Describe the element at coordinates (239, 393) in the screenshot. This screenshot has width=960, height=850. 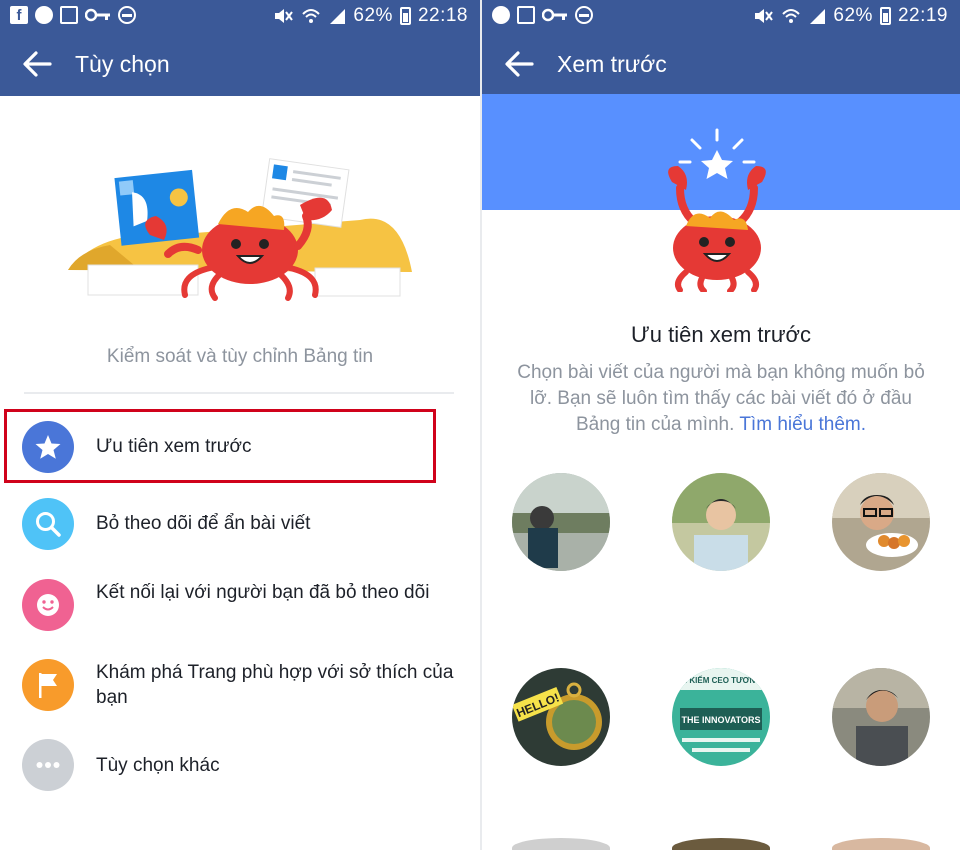
I see `divider` at that location.